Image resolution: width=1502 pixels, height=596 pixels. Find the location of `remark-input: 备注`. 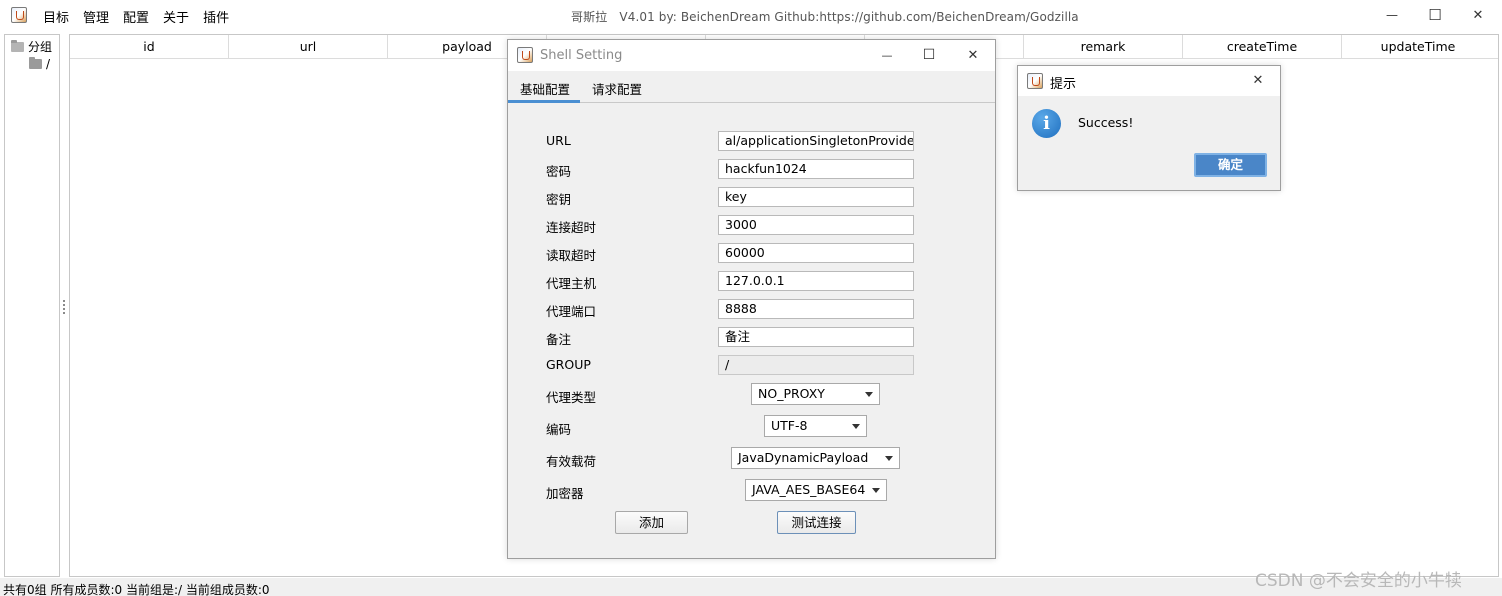

remark-input: 备注 is located at coordinates (816, 337).